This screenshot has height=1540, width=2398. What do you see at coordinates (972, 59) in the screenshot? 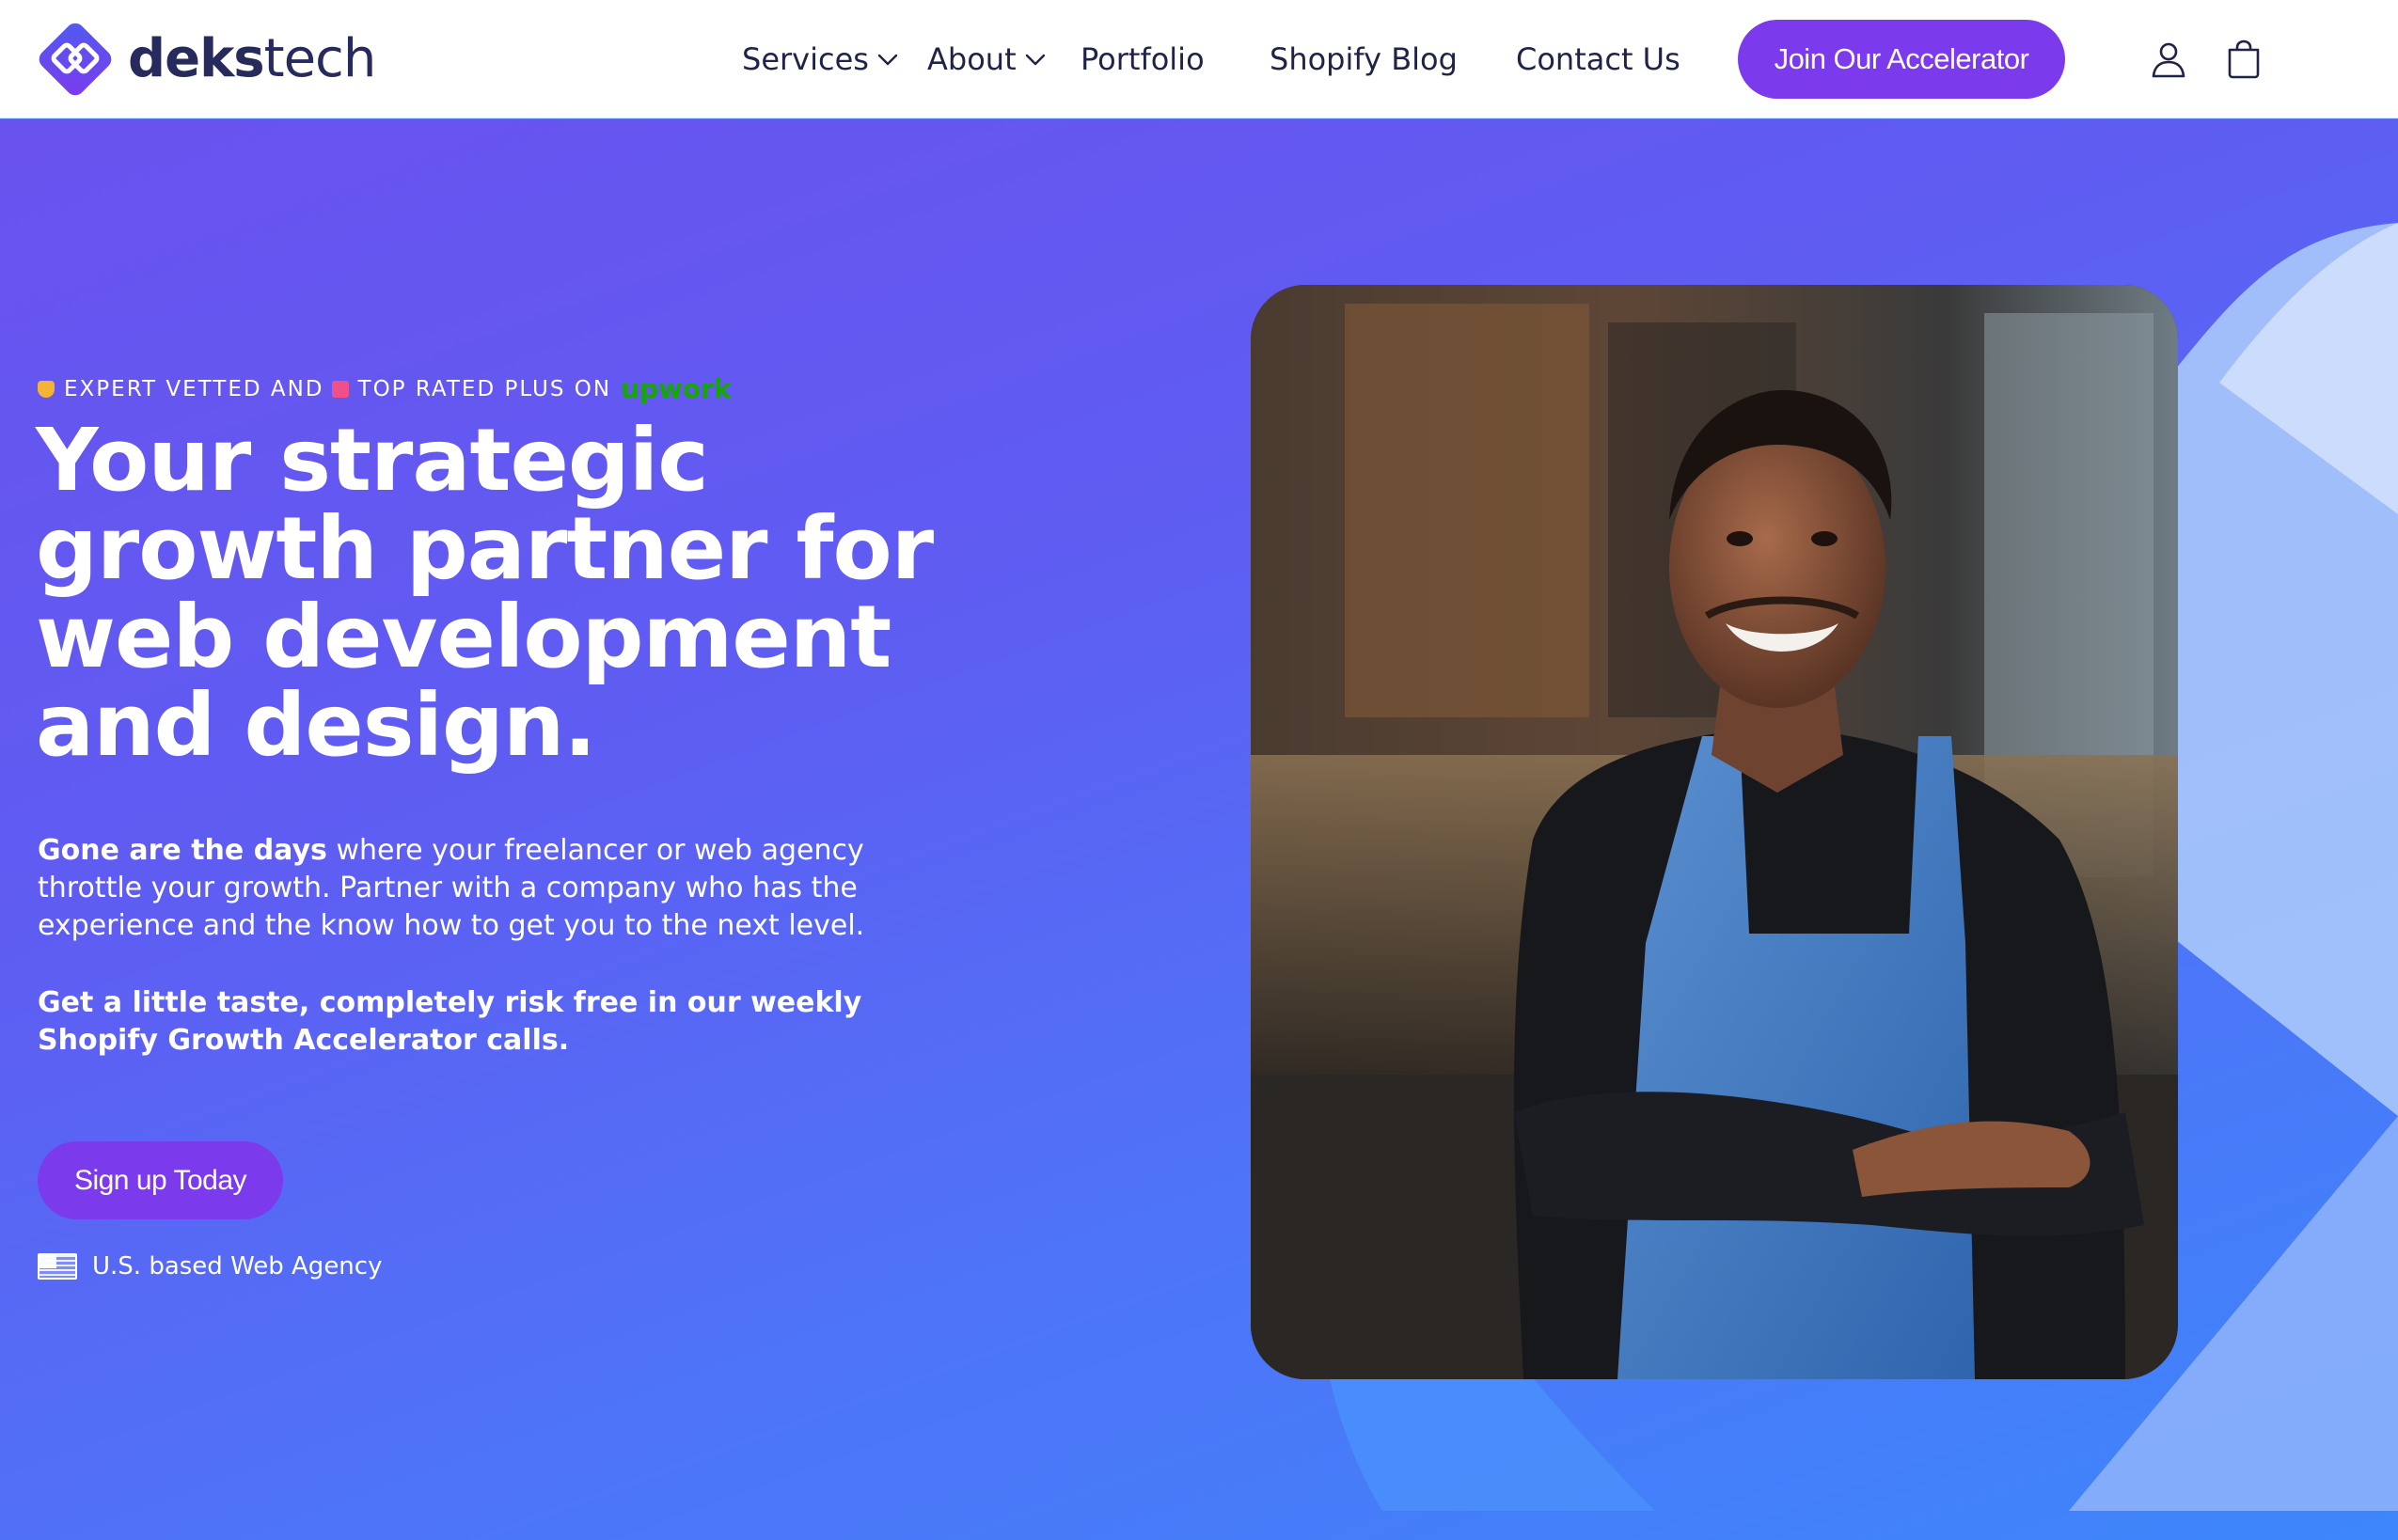
I see `nav-about-label: About` at bounding box center [972, 59].